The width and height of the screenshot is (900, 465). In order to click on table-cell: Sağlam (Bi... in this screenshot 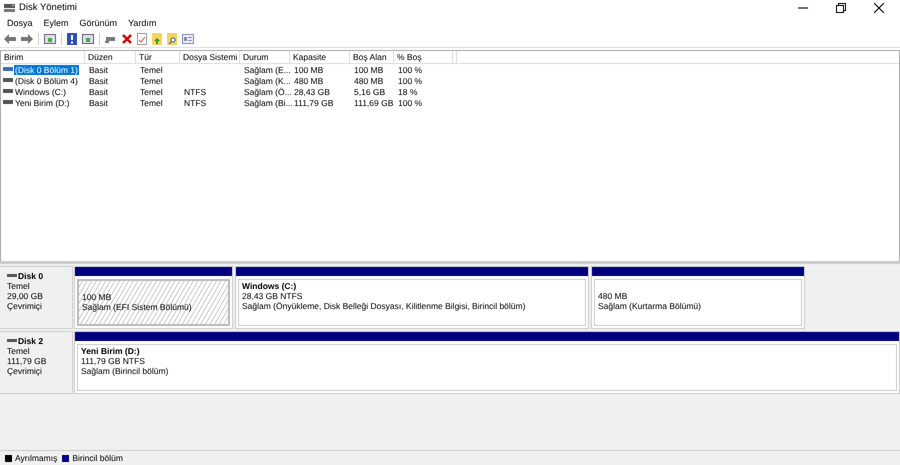, I will do `click(268, 103)`.